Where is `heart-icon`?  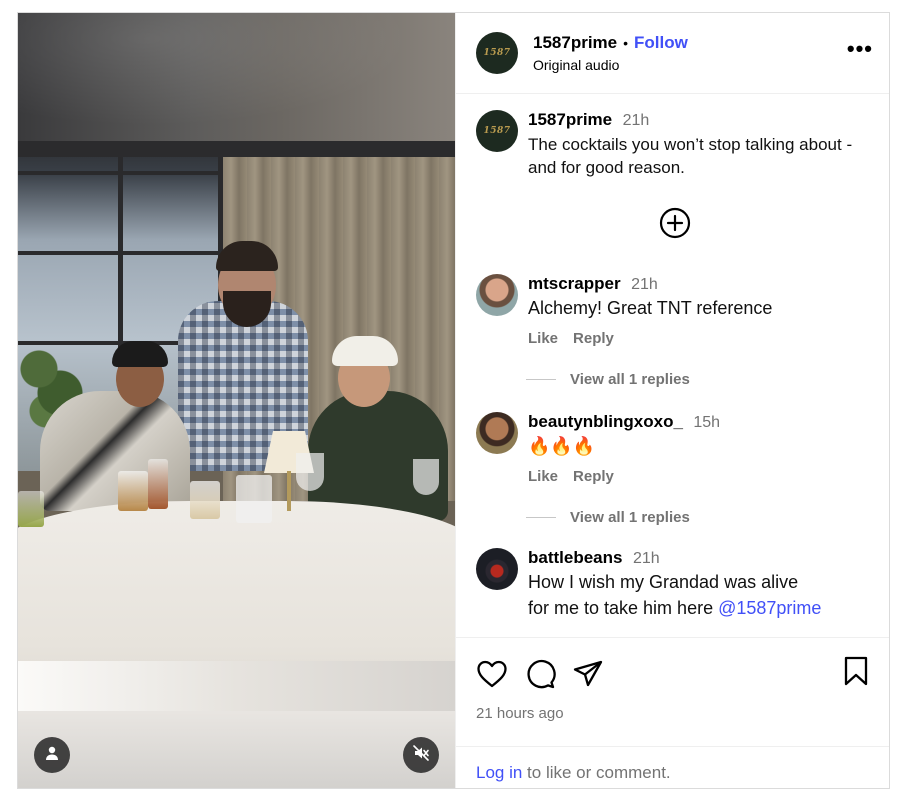 heart-icon is located at coordinates (492, 674).